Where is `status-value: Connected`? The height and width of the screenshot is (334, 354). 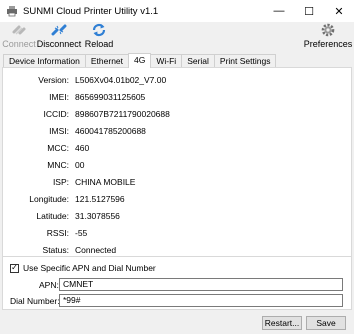 status-value: Connected is located at coordinates (96, 250).